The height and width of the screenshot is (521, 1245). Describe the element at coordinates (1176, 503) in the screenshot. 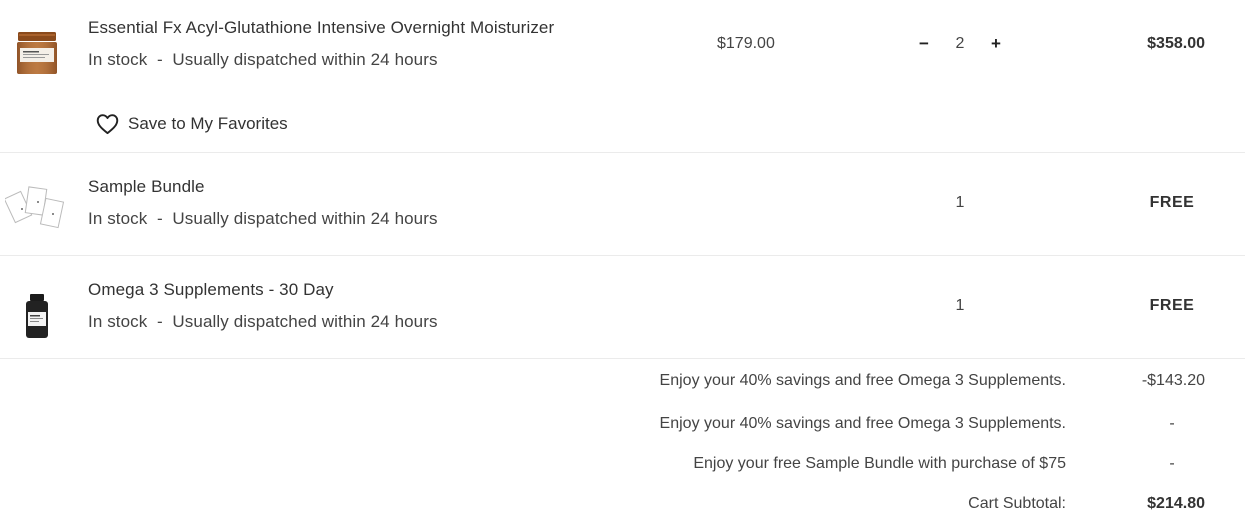

I see `subtotal-value: $214.80` at that location.